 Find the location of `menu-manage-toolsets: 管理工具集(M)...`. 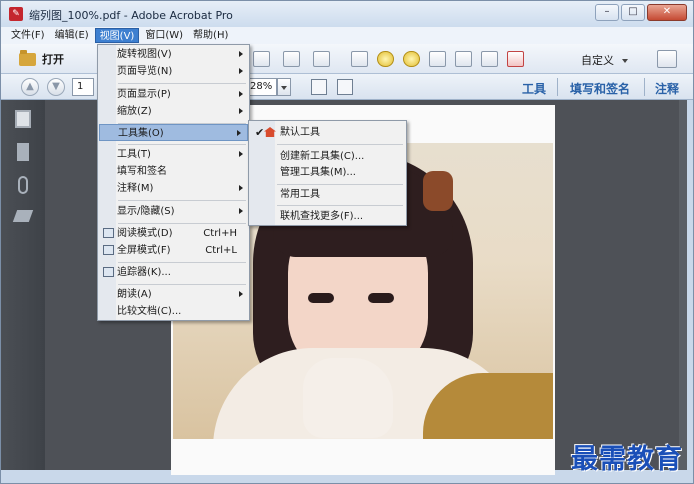

menu-manage-toolsets: 管理工具集(M)... is located at coordinates (328, 172).